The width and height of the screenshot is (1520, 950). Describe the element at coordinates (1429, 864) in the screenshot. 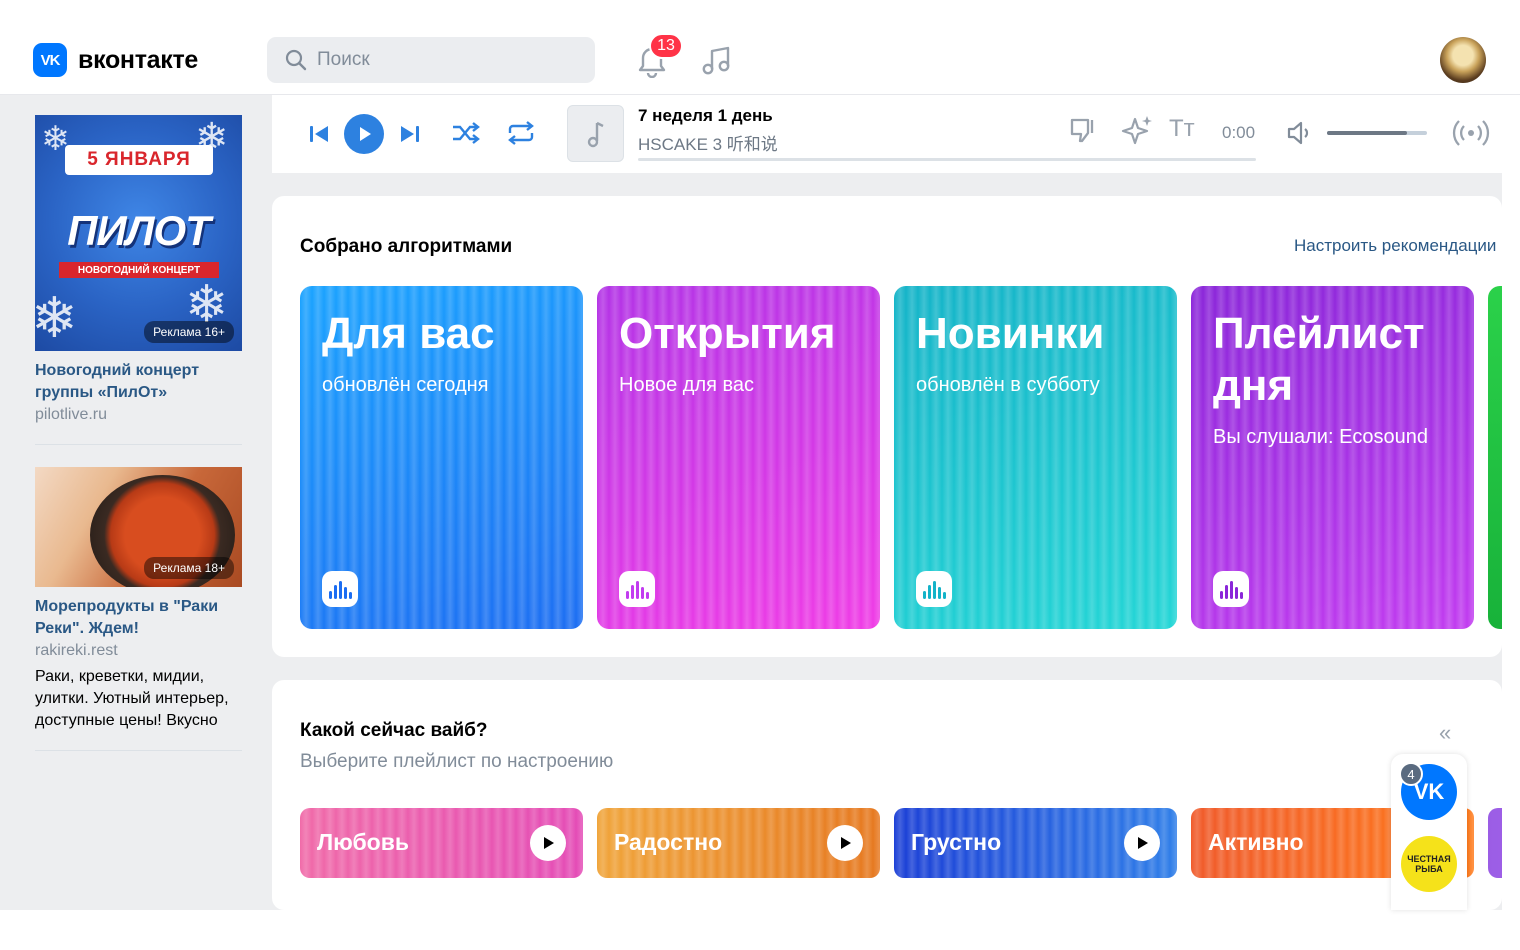

I see `chestnaya-ryba-app-button: ЧЕСТНАЯ РЫБА` at that location.